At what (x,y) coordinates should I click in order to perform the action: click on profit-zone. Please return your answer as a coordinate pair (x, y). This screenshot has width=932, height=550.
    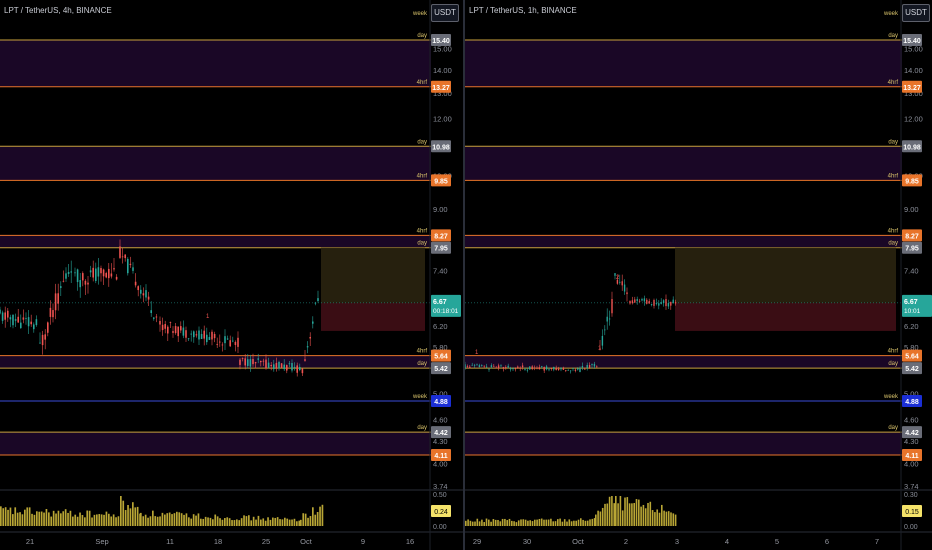
    Looking at the image, I should click on (785, 275).